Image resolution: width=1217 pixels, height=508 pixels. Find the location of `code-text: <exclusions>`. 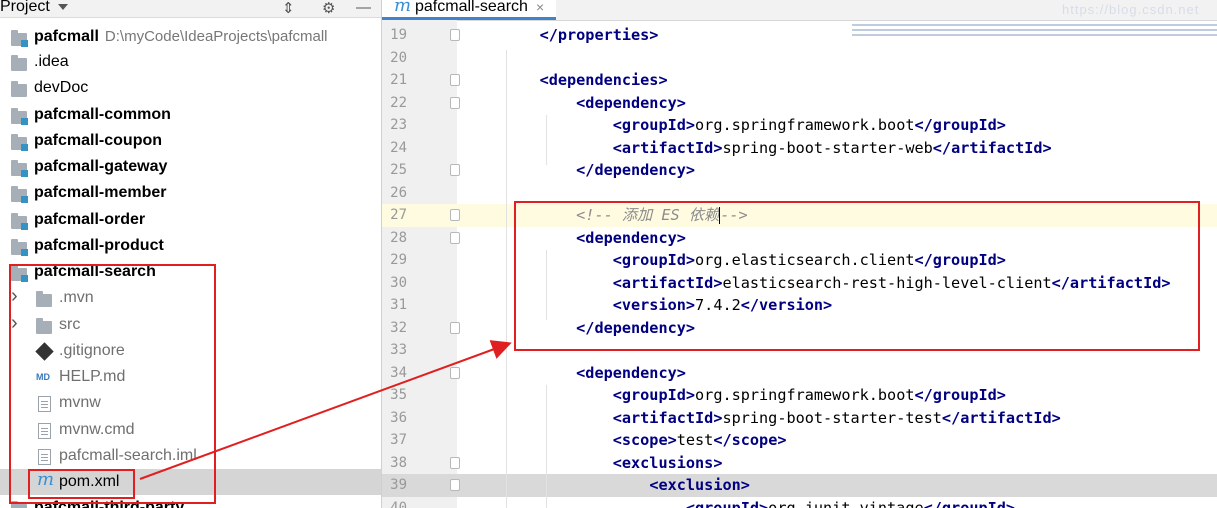

code-text: <exclusions> is located at coordinates (613, 463).